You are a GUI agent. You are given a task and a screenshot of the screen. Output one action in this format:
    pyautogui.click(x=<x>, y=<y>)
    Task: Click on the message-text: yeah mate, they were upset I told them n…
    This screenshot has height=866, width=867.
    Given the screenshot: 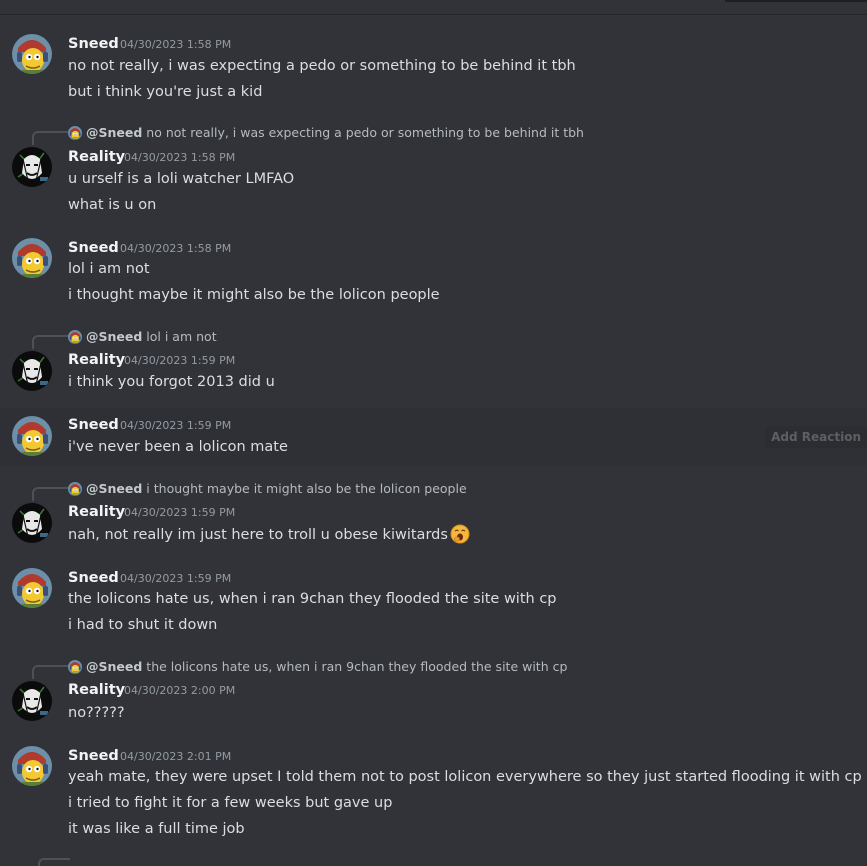 What is the action you would take?
    pyautogui.click(x=465, y=777)
    